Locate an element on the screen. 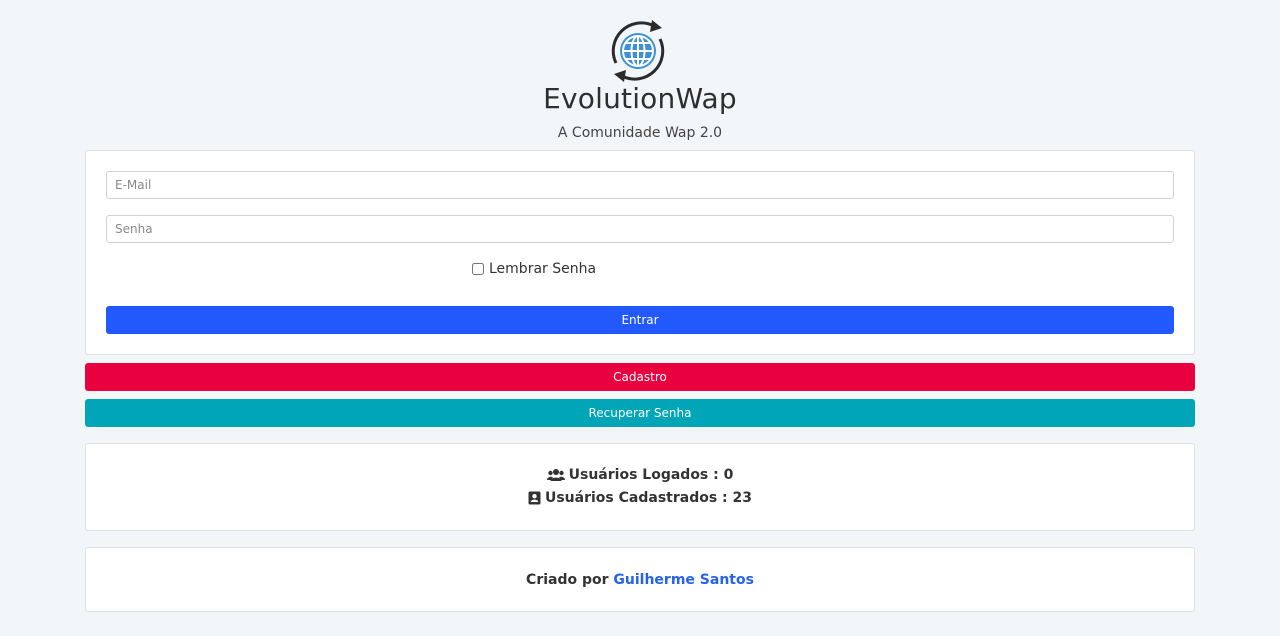 The width and height of the screenshot is (1280, 636). remember-password: Lembrar Senha is located at coordinates (534, 269).